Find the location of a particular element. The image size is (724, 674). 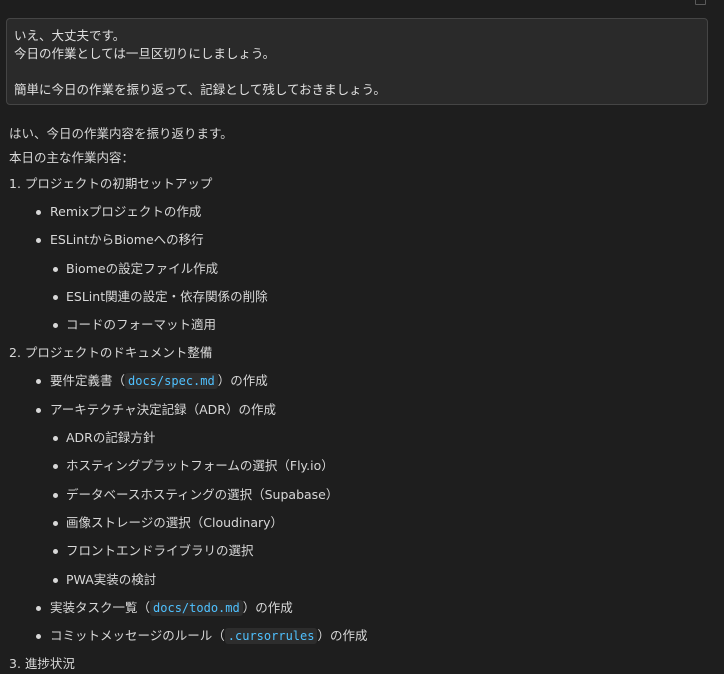

list-item: Remixプロジェクトの作成 is located at coordinates (361, 214).